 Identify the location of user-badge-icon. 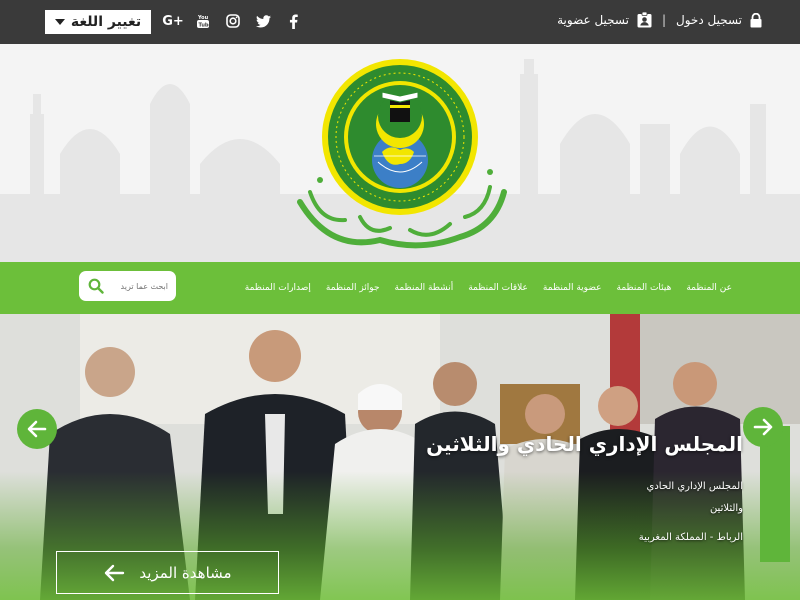
(644, 20).